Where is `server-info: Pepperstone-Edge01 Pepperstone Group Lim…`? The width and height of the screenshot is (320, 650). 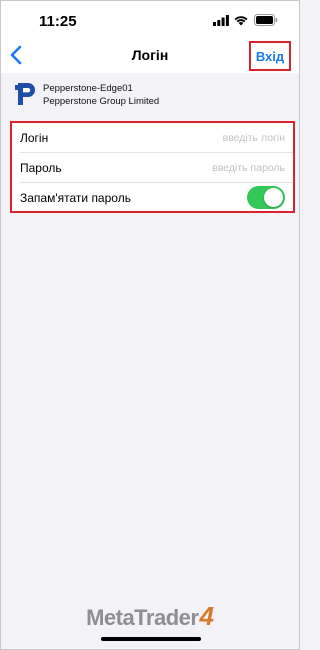 server-info: Pepperstone-Edge01 Pepperstone Group Lim… is located at coordinates (150, 95).